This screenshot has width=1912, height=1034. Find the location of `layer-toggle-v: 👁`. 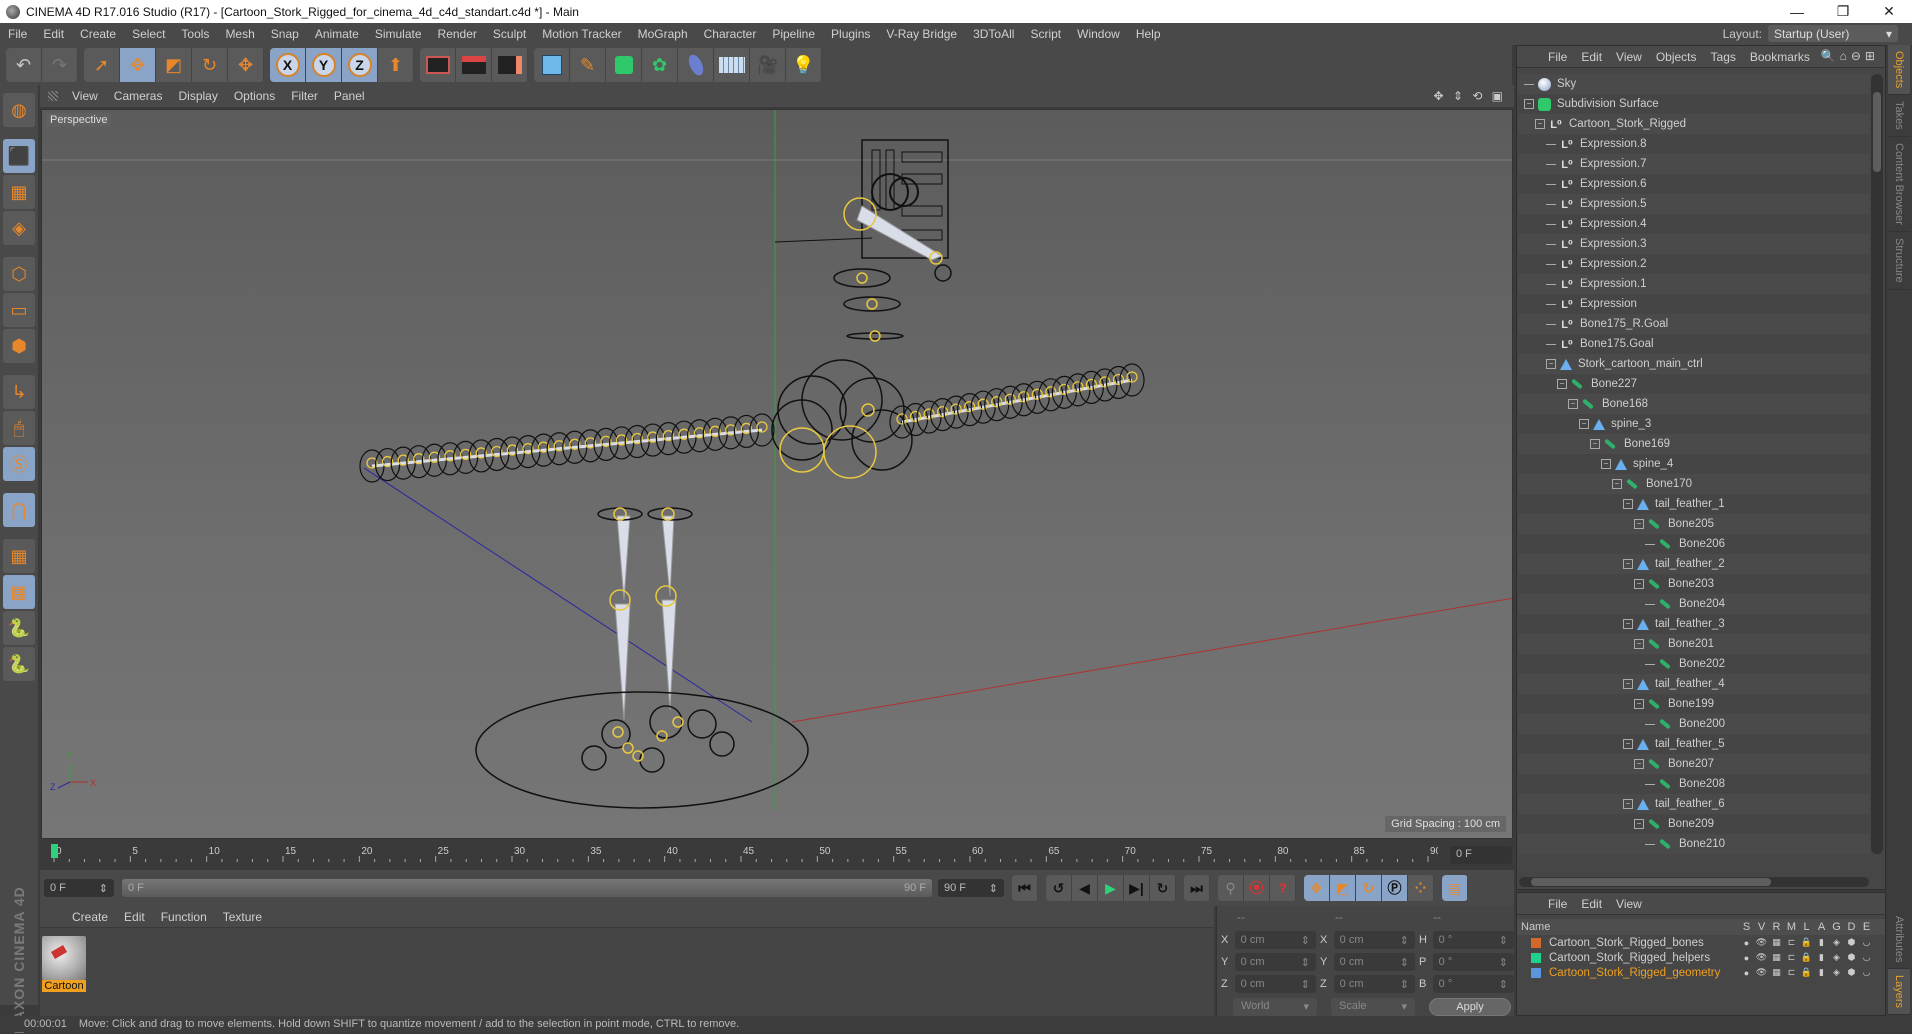

layer-toggle-v: 👁 is located at coordinates (1761, 972).